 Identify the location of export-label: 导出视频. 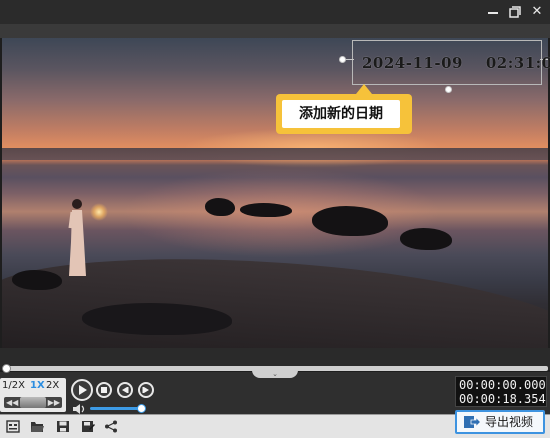
(509, 422).